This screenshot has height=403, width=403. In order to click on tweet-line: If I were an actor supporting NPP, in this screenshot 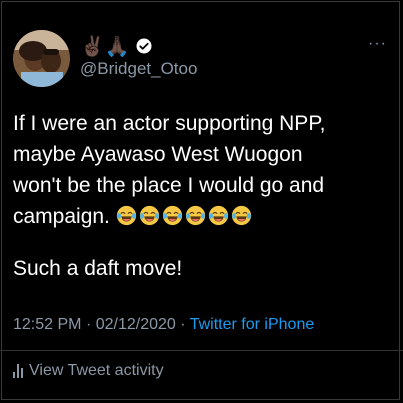, I will do `click(169, 123)`.